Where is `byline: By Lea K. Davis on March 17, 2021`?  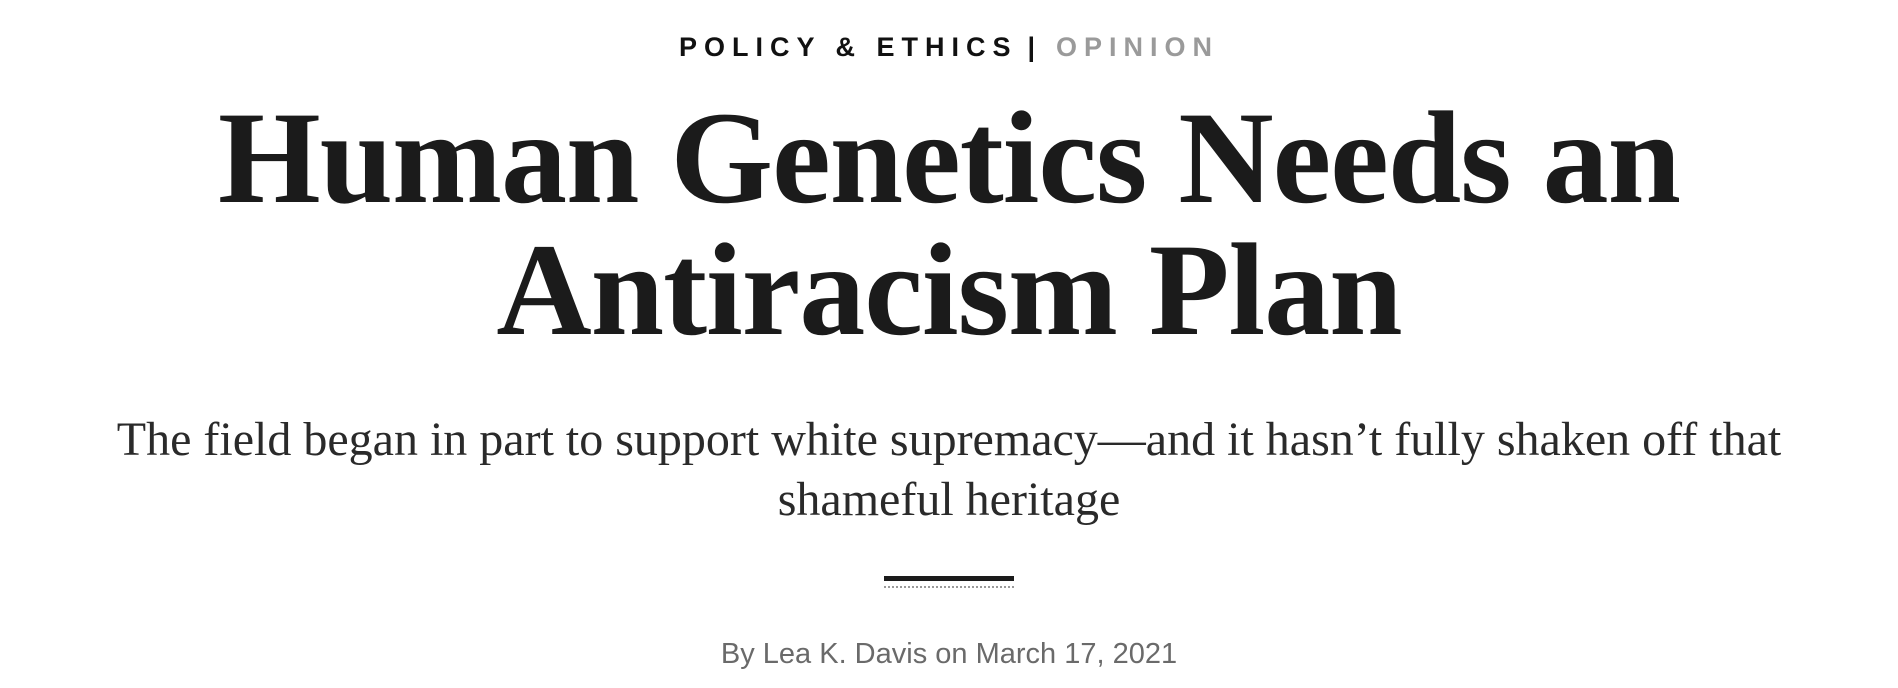 byline: By Lea K. Davis on March 17, 2021 is located at coordinates (949, 654).